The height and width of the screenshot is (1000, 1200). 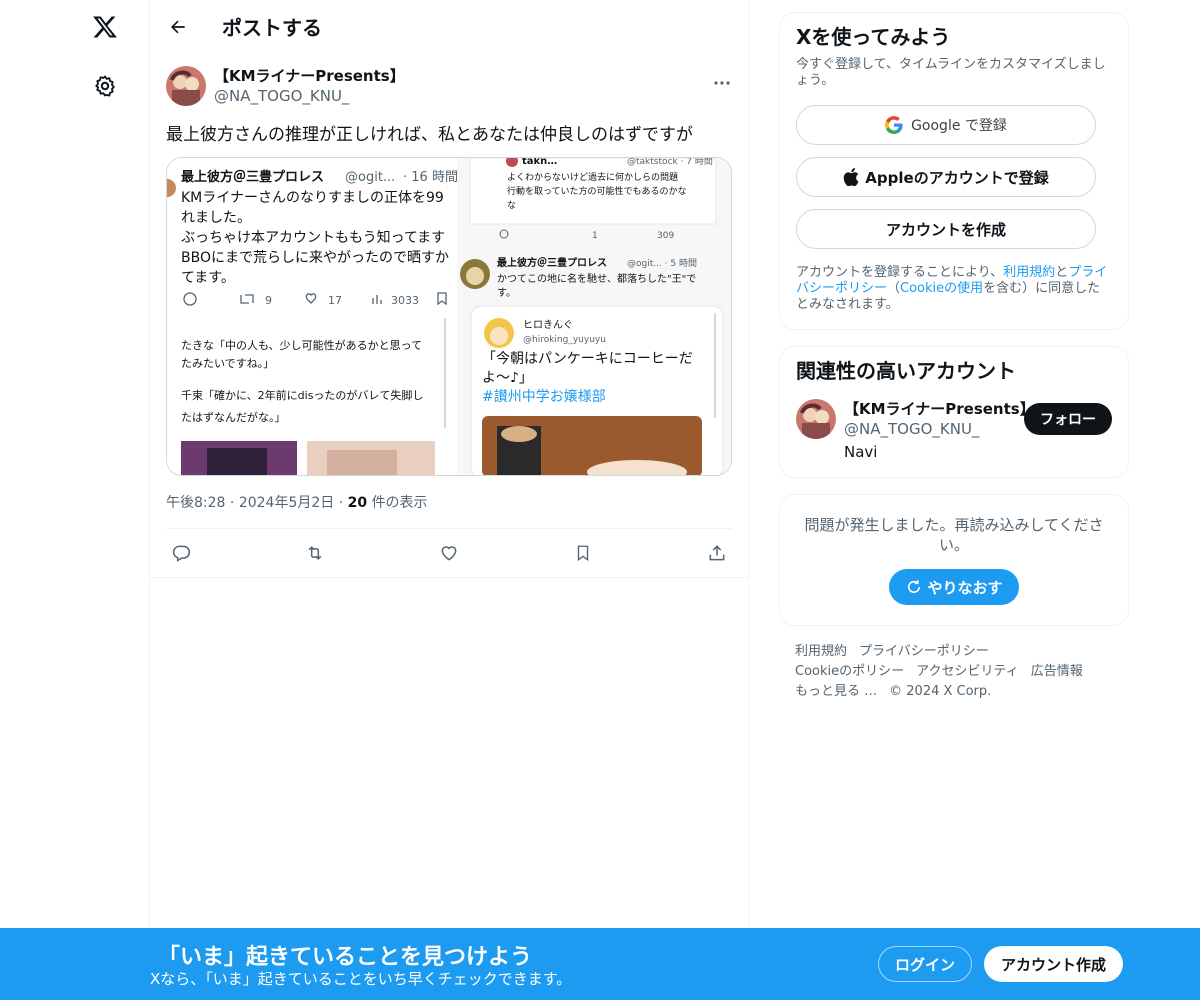 I want to click on signup-title: Xを使ってみよう, so click(x=873, y=37).